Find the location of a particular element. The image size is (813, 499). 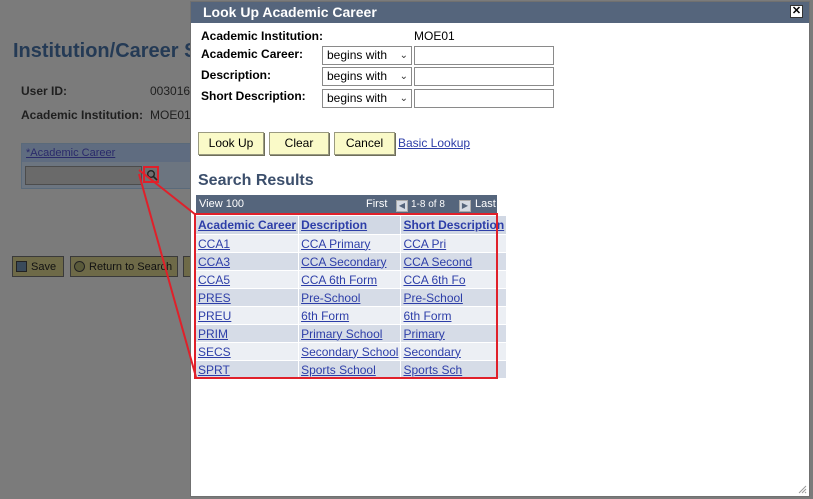

academic-career-box: *Academic Career is located at coordinates (107, 166).